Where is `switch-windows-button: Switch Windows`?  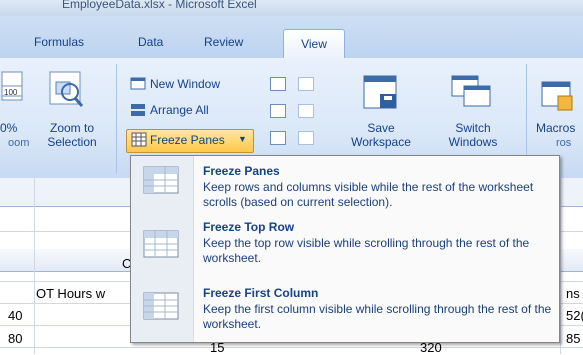
switch-windows-button: Switch Windows is located at coordinates (473, 135).